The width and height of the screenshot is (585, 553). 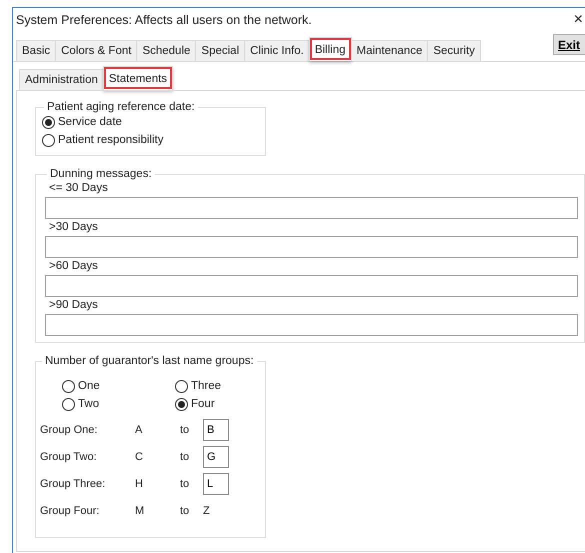 I want to click on radio-button: One, so click(x=81, y=386).